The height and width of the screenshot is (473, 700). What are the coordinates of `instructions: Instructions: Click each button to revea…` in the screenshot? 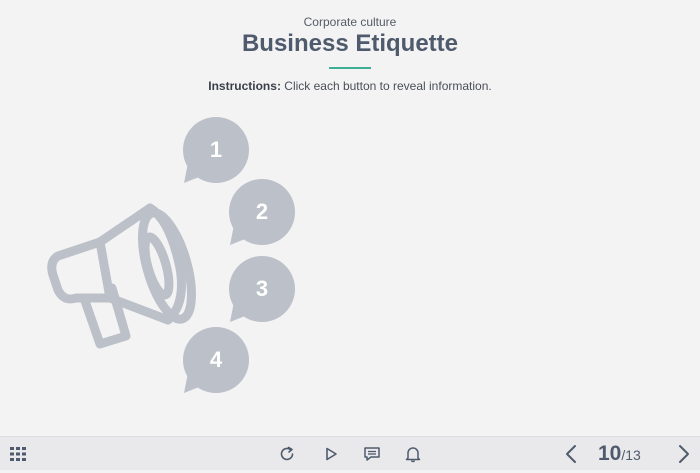 It's located at (350, 86).